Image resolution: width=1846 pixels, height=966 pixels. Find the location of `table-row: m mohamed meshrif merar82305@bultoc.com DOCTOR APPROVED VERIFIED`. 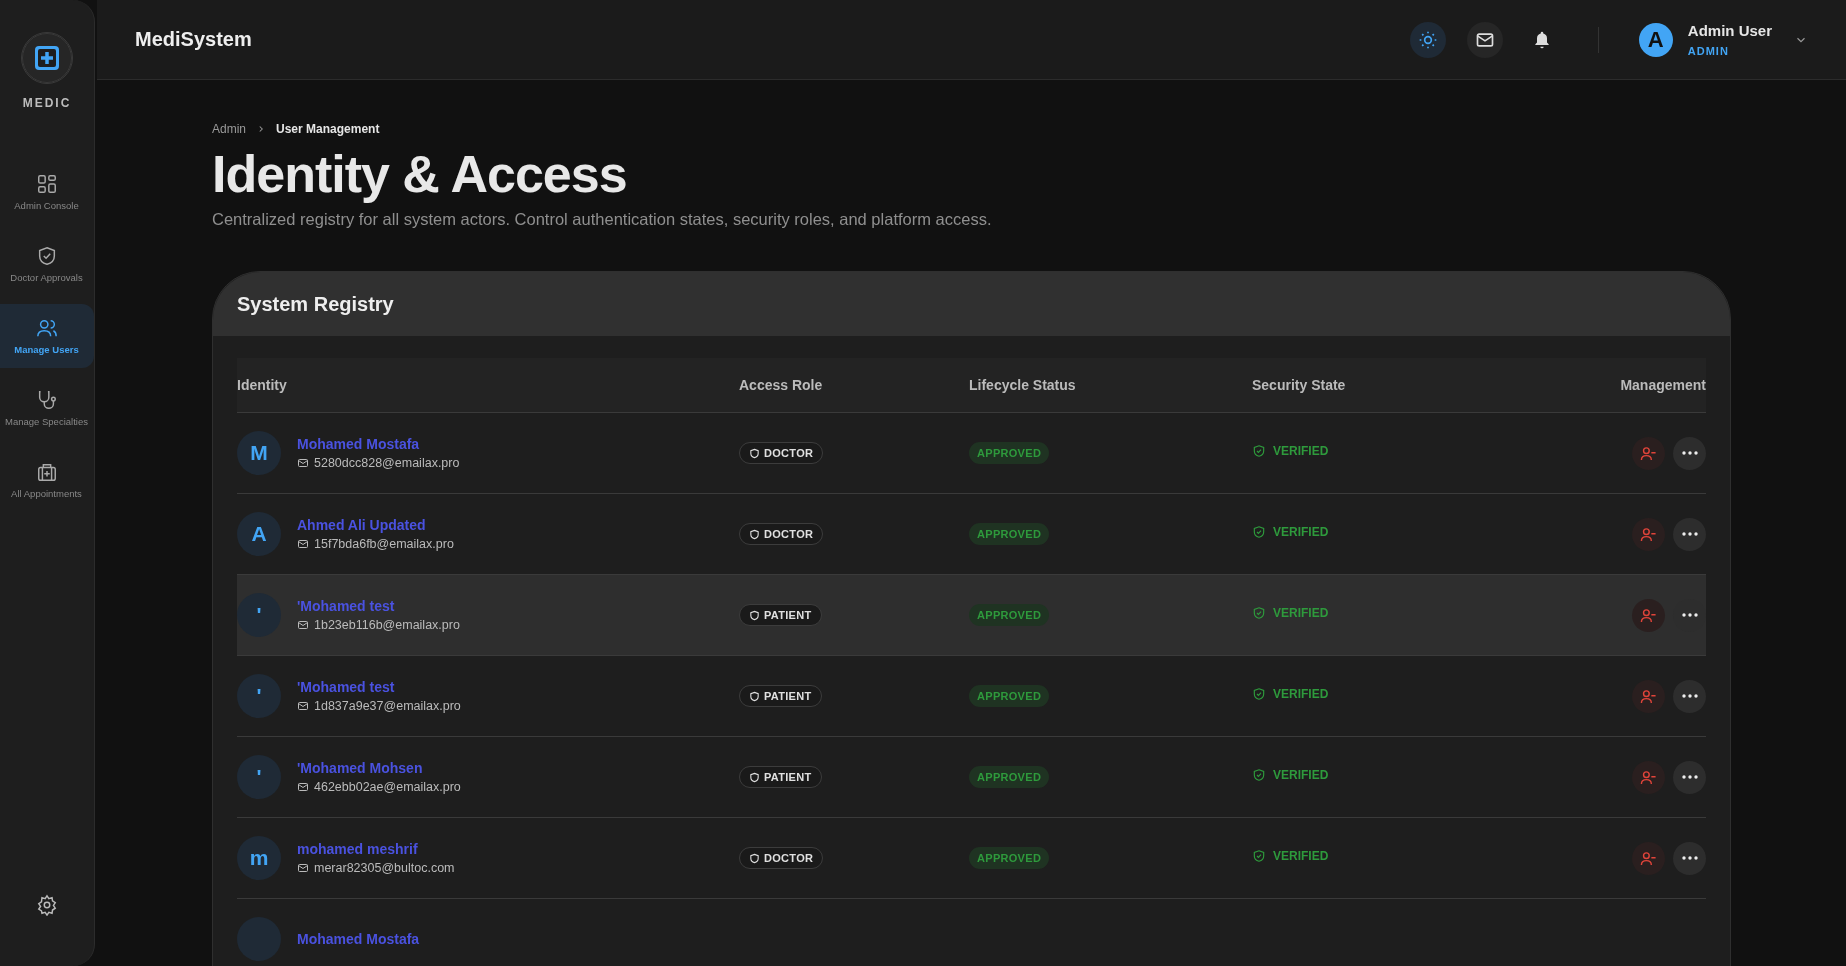

table-row: m mohamed meshrif merar82305@bultoc.com DOCTOR APPROVED VERIFIED is located at coordinates (971, 858).